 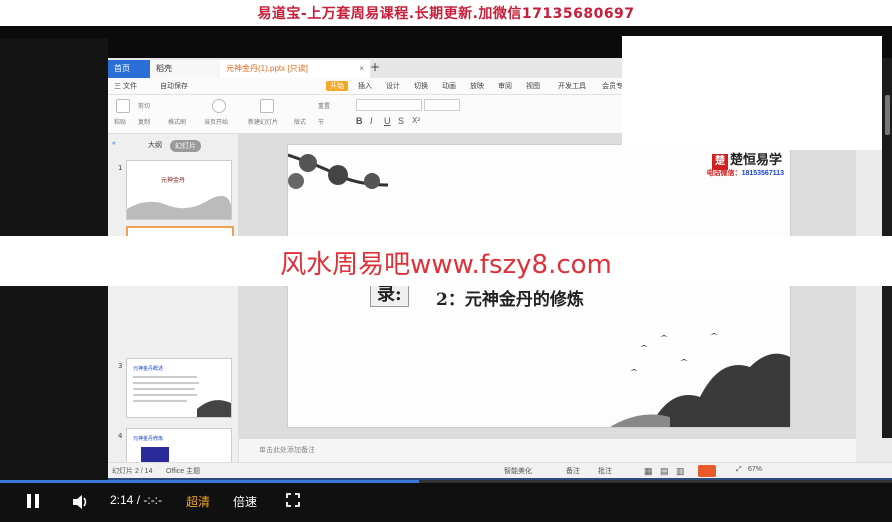 What do you see at coordinates (324, 105) in the screenshot?
I see `ribbon-reset-label: 重置` at bounding box center [324, 105].